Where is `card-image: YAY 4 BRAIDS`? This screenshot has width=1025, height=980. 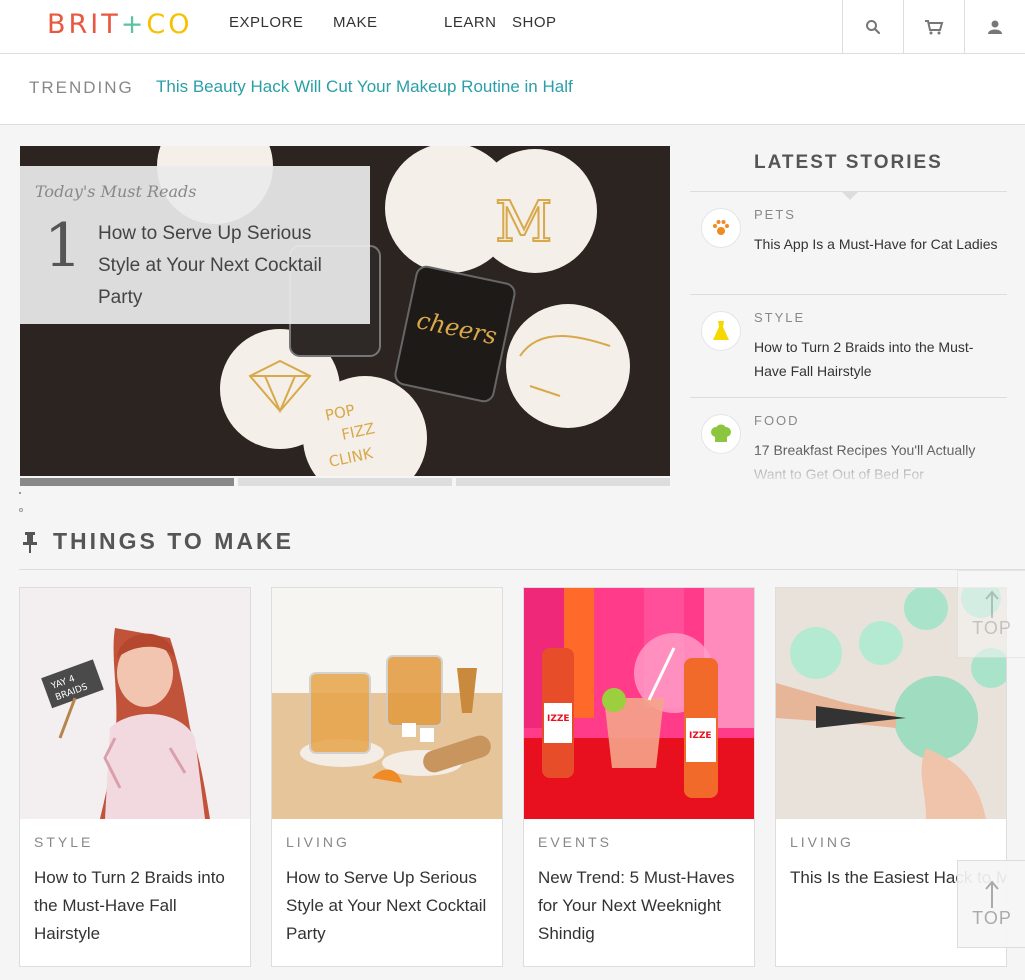 card-image: YAY 4 BRAIDS is located at coordinates (135, 703).